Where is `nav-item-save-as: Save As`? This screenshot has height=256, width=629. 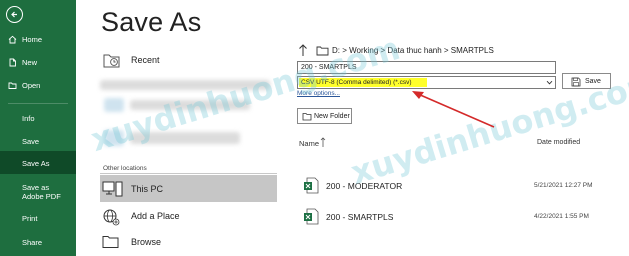
nav-item-save-as: Save As is located at coordinates (38, 162).